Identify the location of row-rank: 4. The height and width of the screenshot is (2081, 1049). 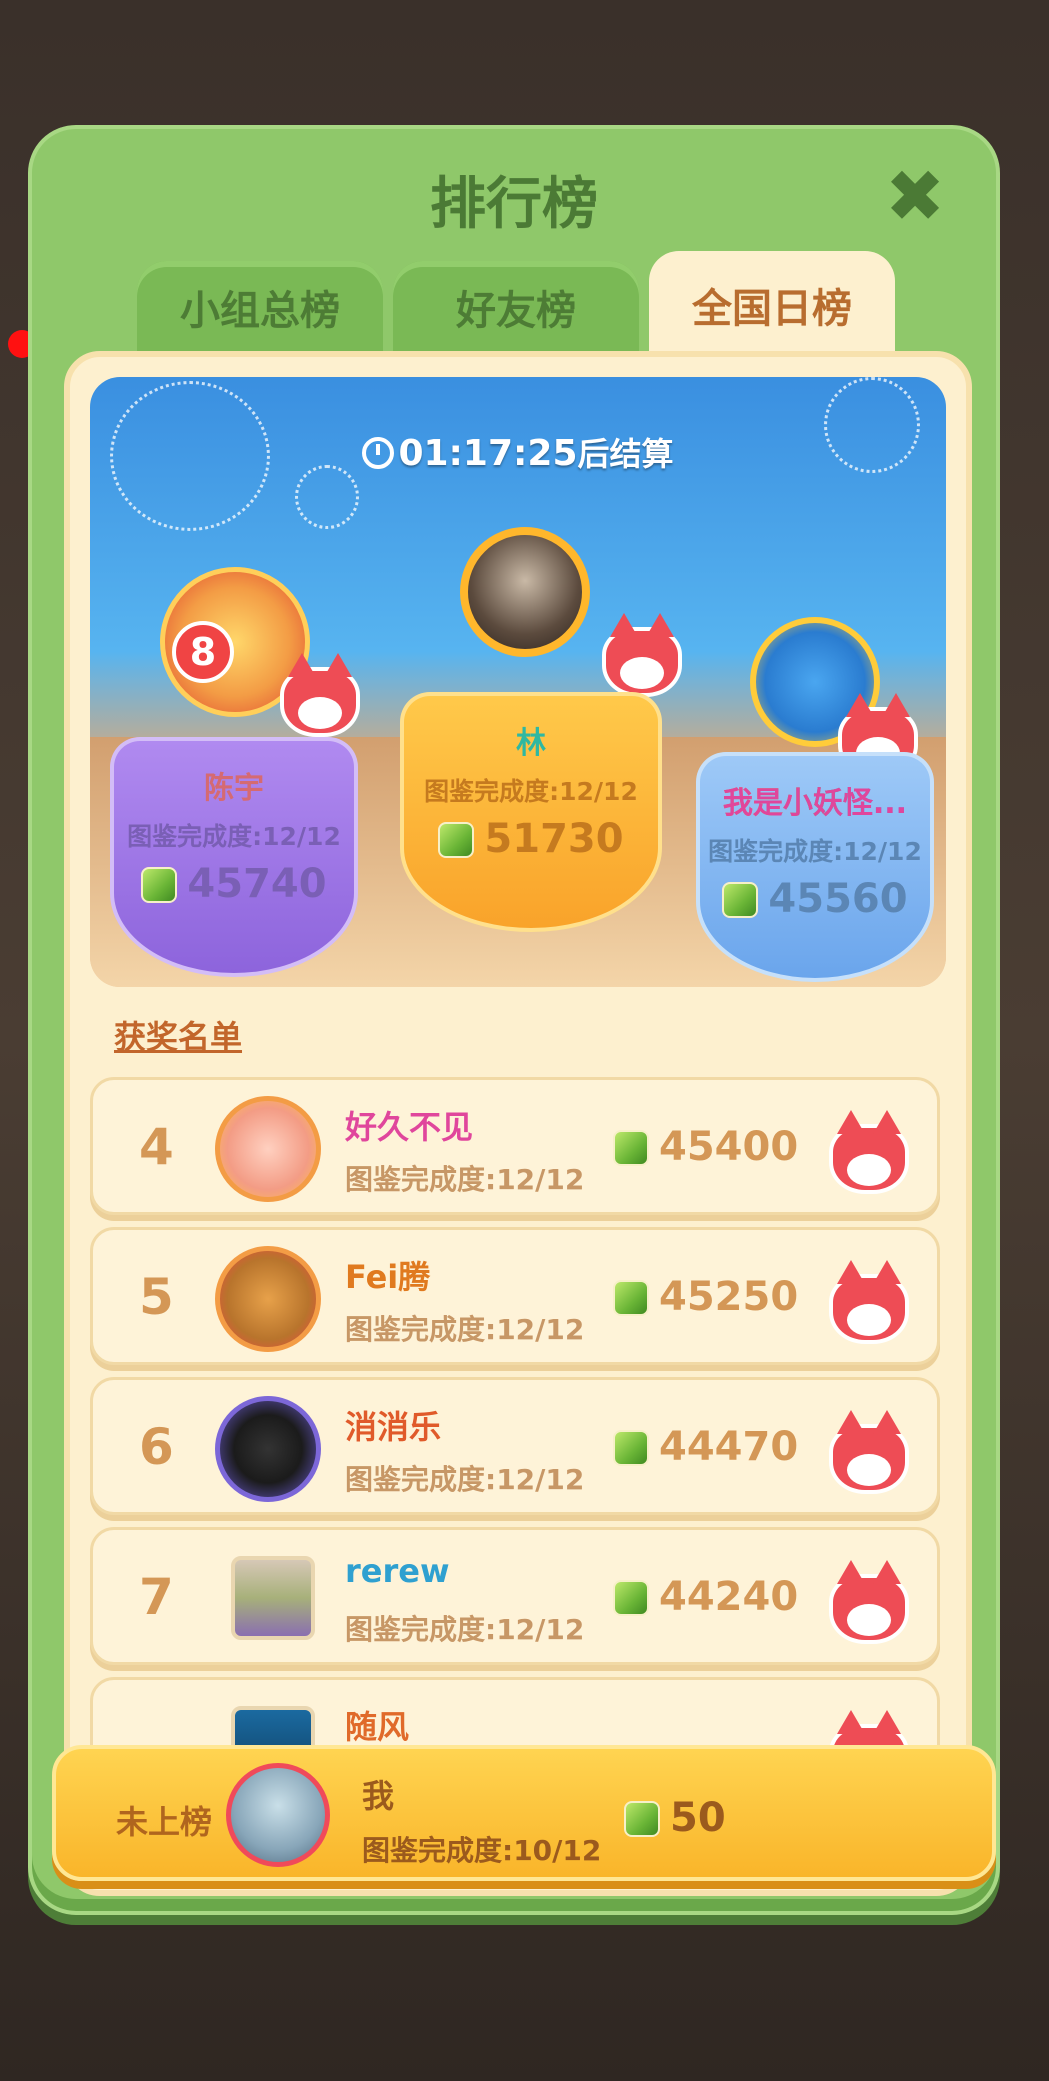
(156, 1147).